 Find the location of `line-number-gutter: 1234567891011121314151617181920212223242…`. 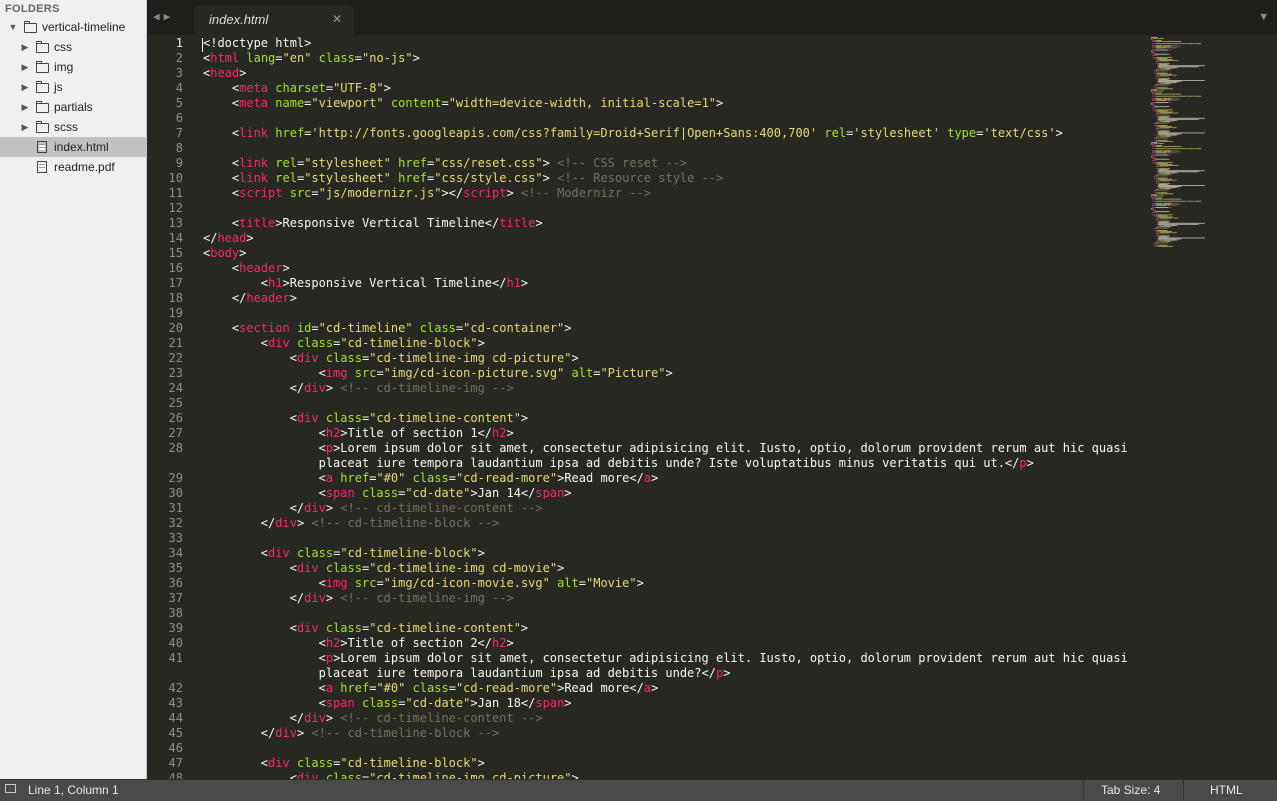

line-number-gutter: 1234567891011121314151617181920212223242… is located at coordinates (168, 407).